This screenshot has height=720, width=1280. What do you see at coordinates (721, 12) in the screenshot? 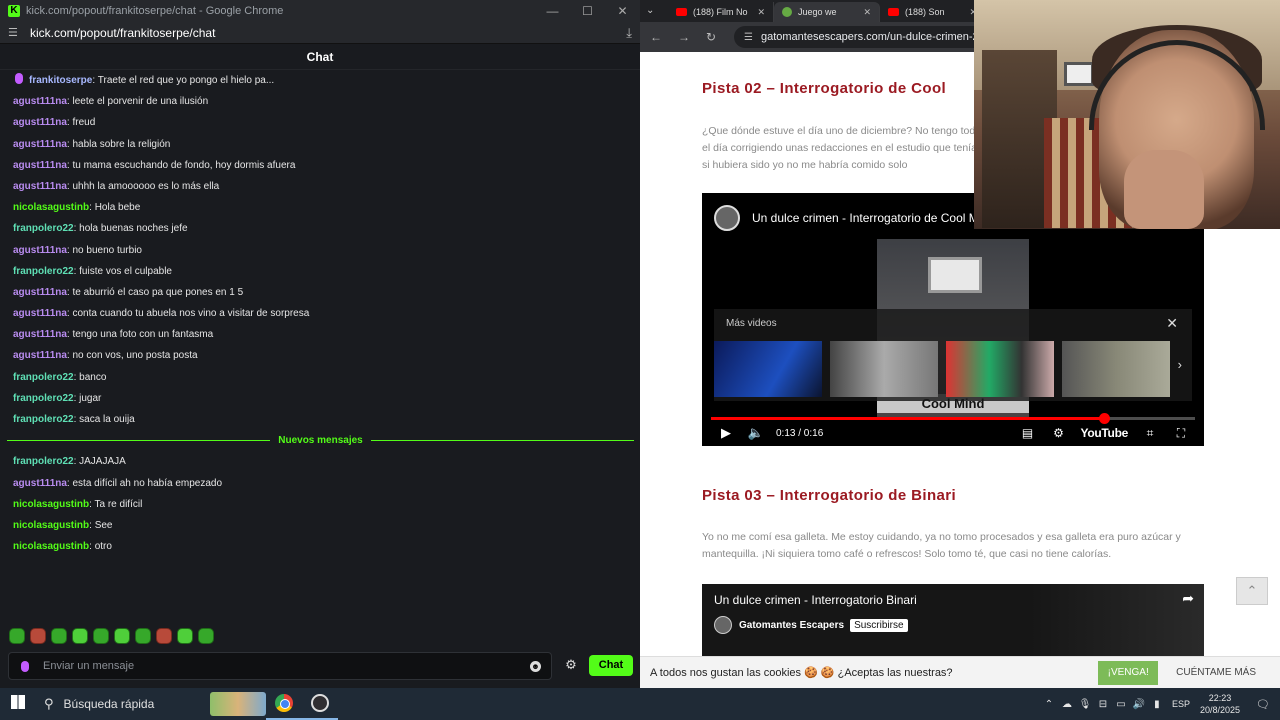
I see `tab-youtube-1: (188) Film No ✕` at bounding box center [721, 12].